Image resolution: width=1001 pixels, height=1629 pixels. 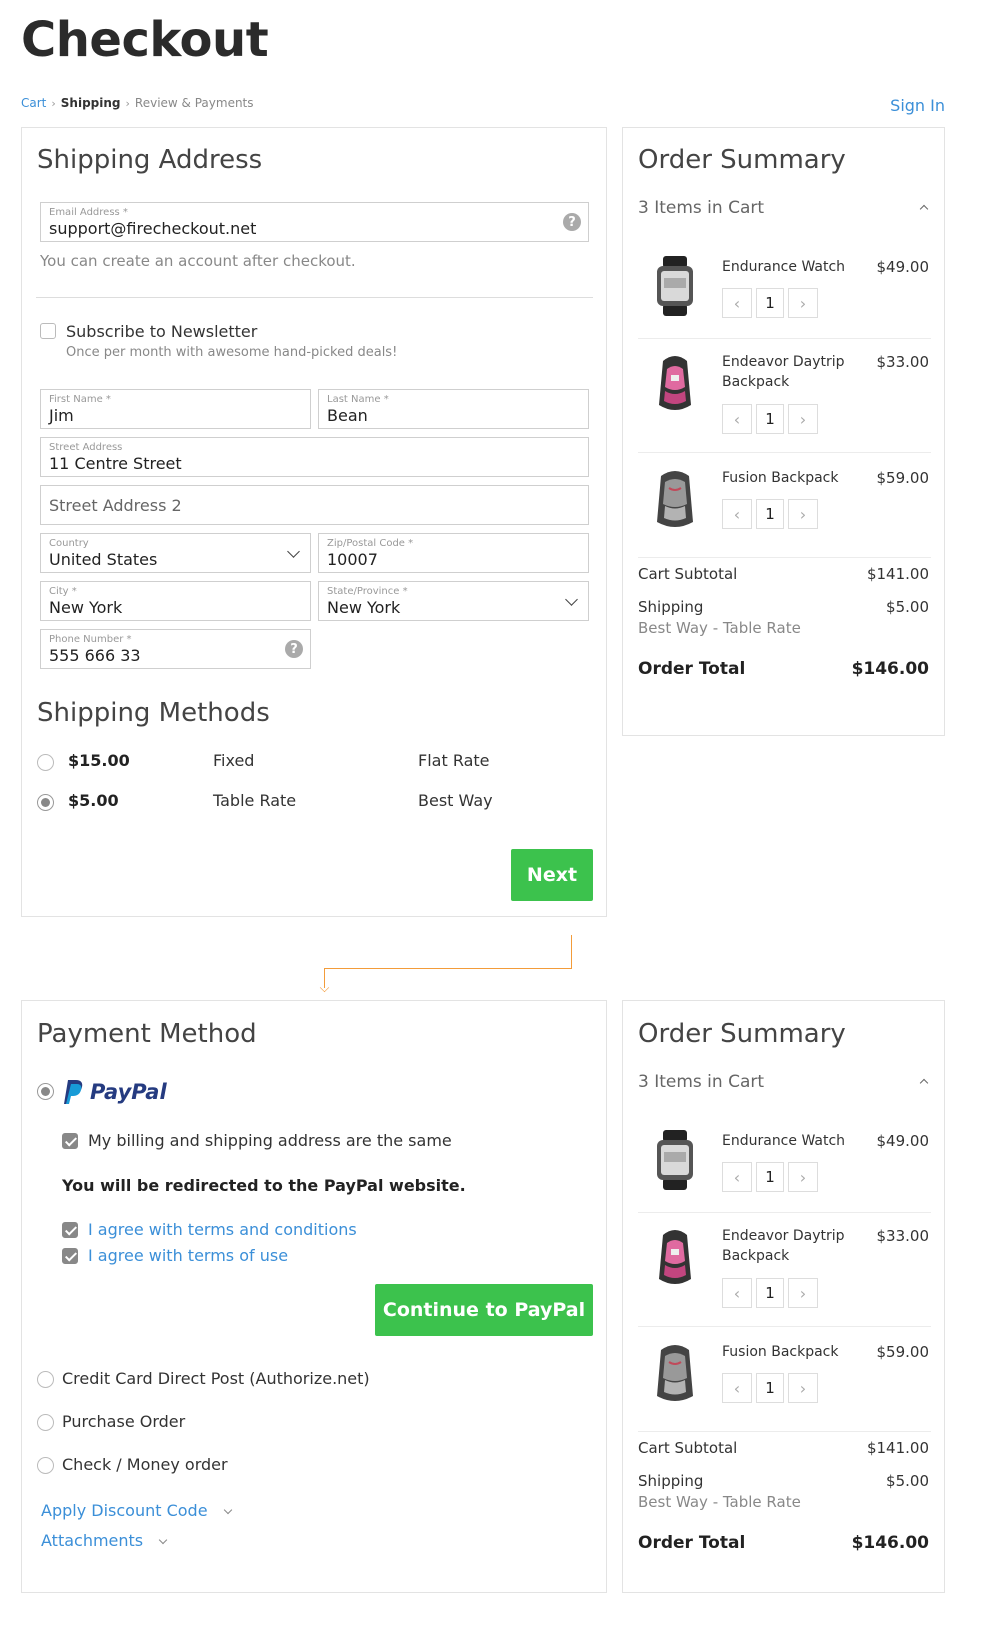 I want to click on attachments-link: Attachments, so click(x=104, y=1540).